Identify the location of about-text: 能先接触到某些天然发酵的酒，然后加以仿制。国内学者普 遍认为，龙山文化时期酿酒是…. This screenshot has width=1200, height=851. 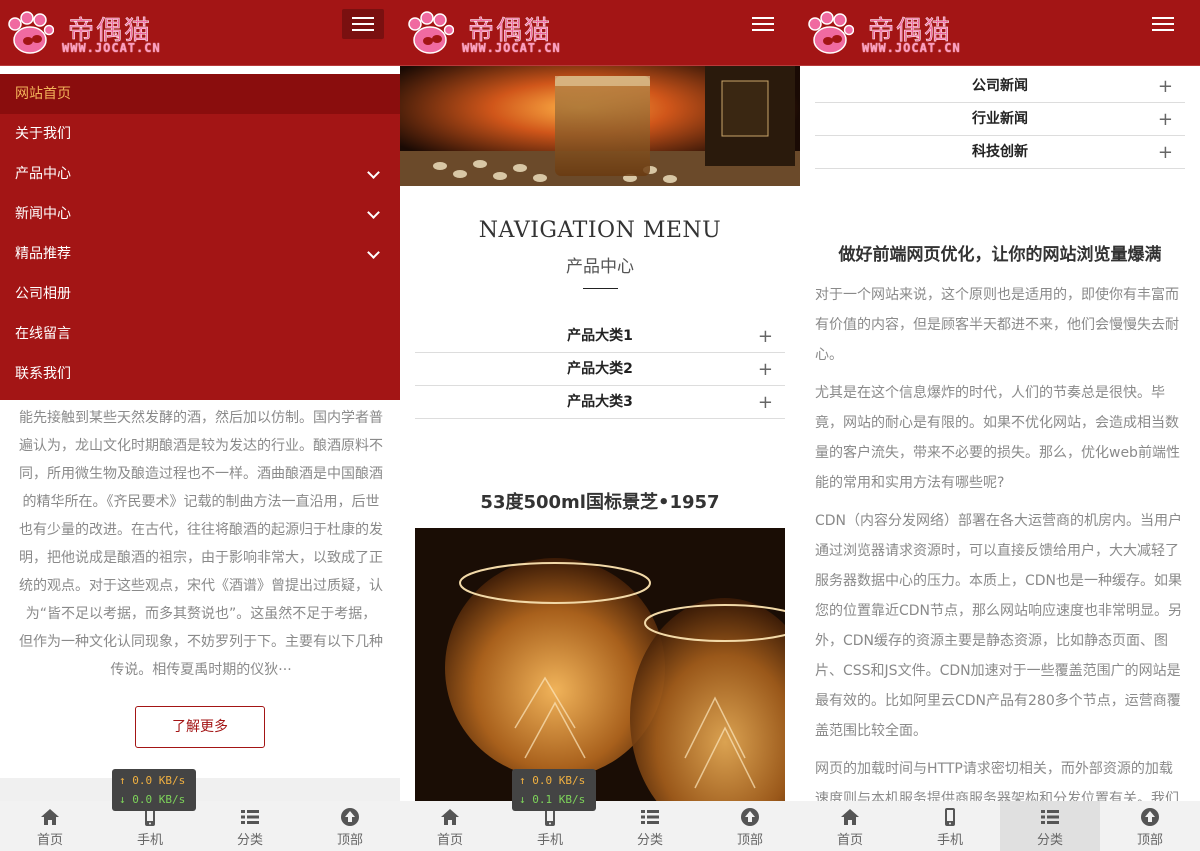
(201, 544).